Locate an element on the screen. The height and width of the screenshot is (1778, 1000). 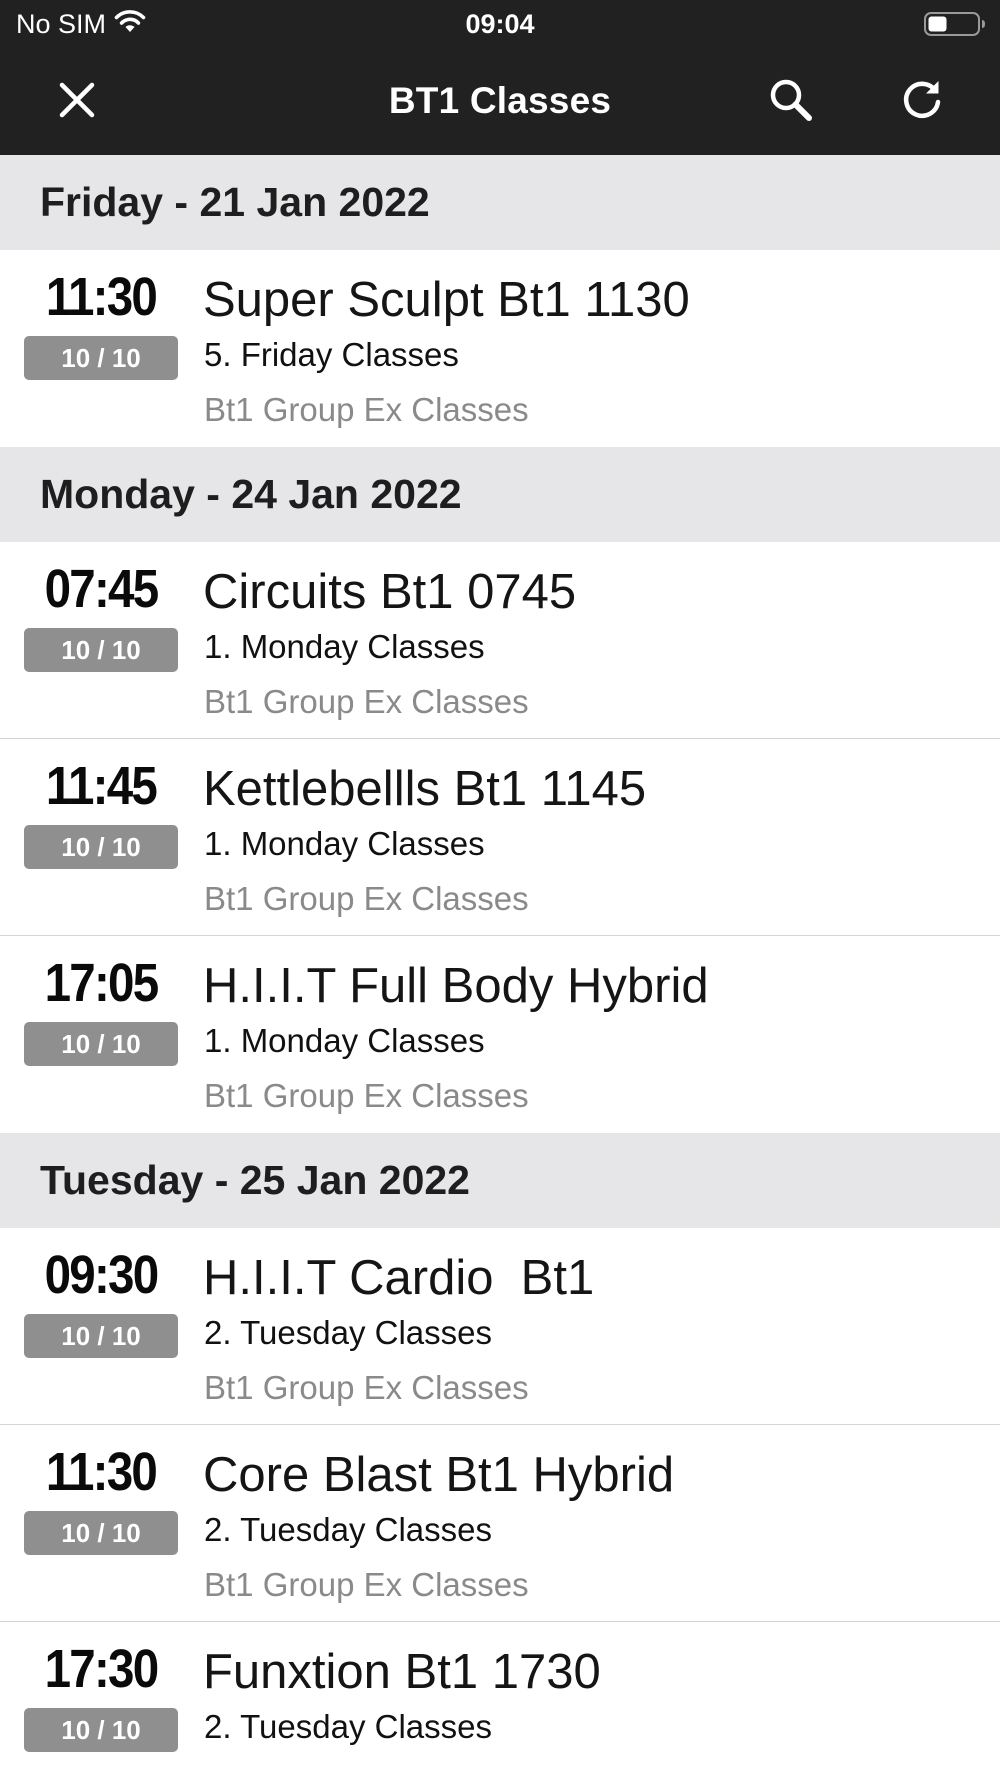
refresh-icon is located at coordinates (922, 102).